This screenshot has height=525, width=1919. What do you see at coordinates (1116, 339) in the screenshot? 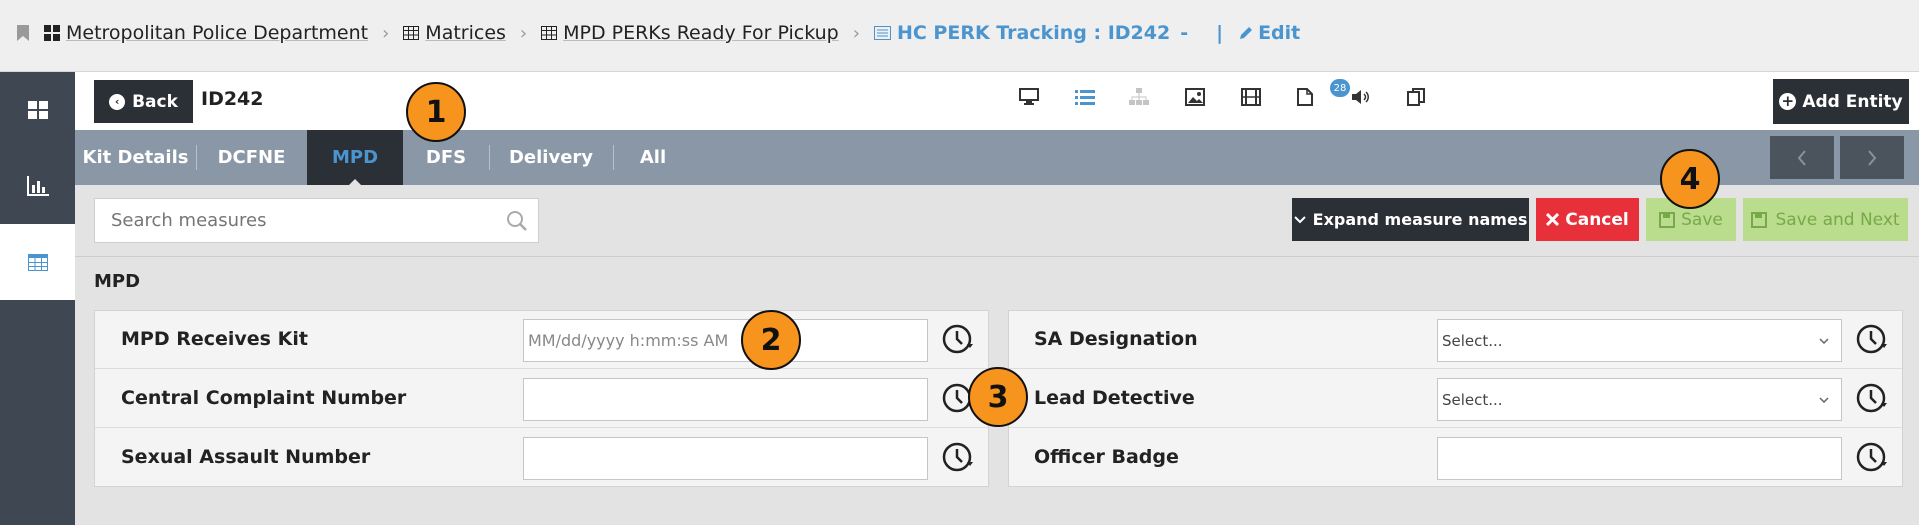
I see `field-label: SA Designation` at bounding box center [1116, 339].